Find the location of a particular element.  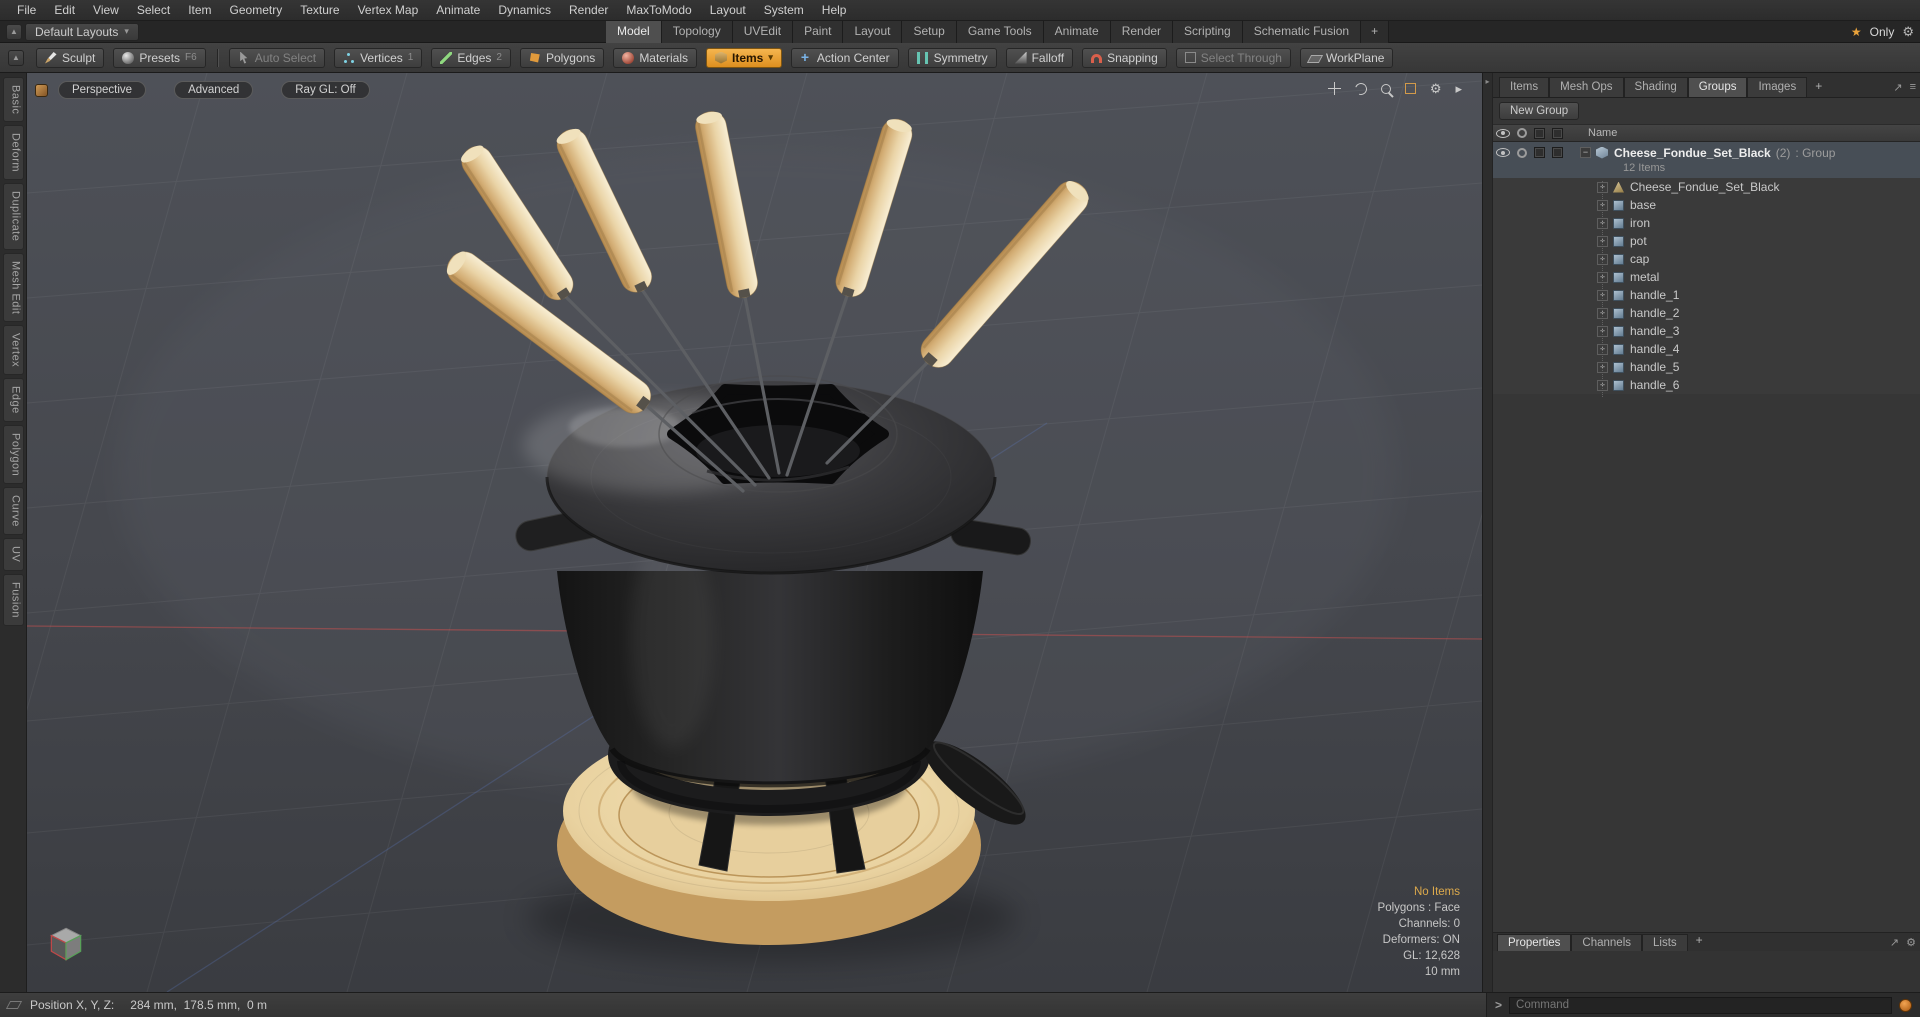

tool-tab-mesh-edit: Mesh Edit is located at coordinates (13, 287).